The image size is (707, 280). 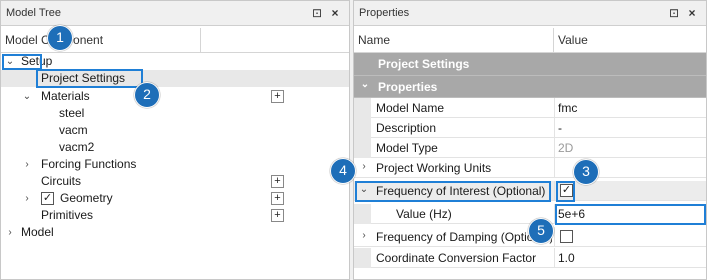 I want to click on tree-item-label: Geometry, so click(x=86, y=198).